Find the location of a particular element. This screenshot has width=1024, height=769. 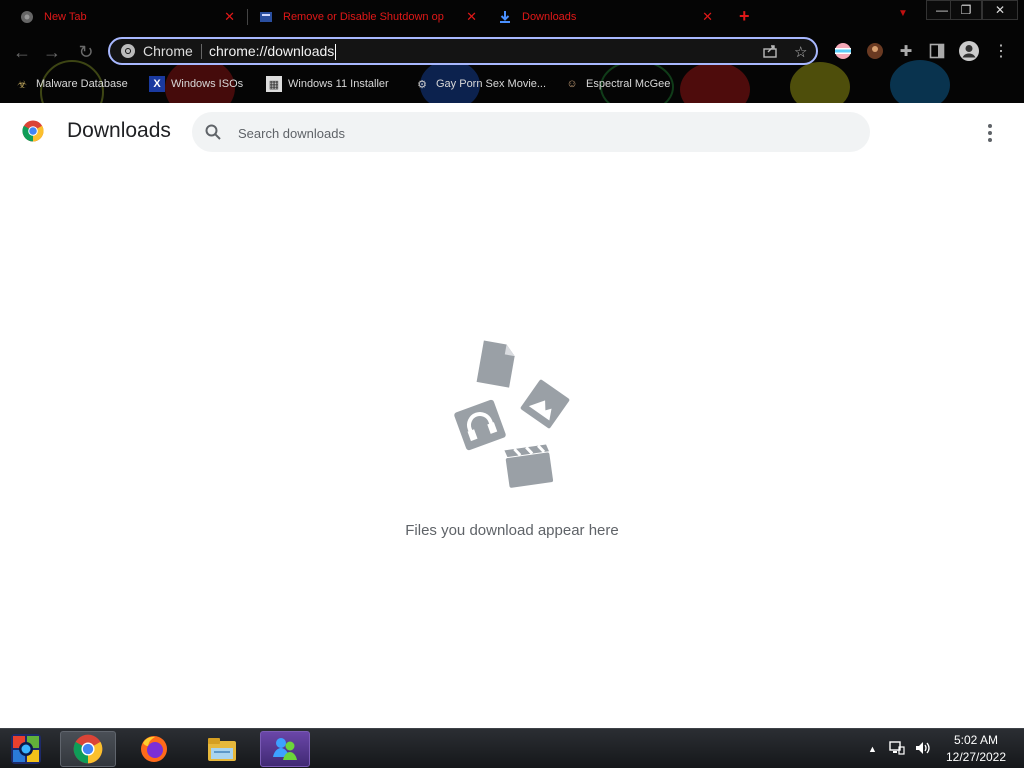

forward-arrow-icon: → is located at coordinates (52, 52).